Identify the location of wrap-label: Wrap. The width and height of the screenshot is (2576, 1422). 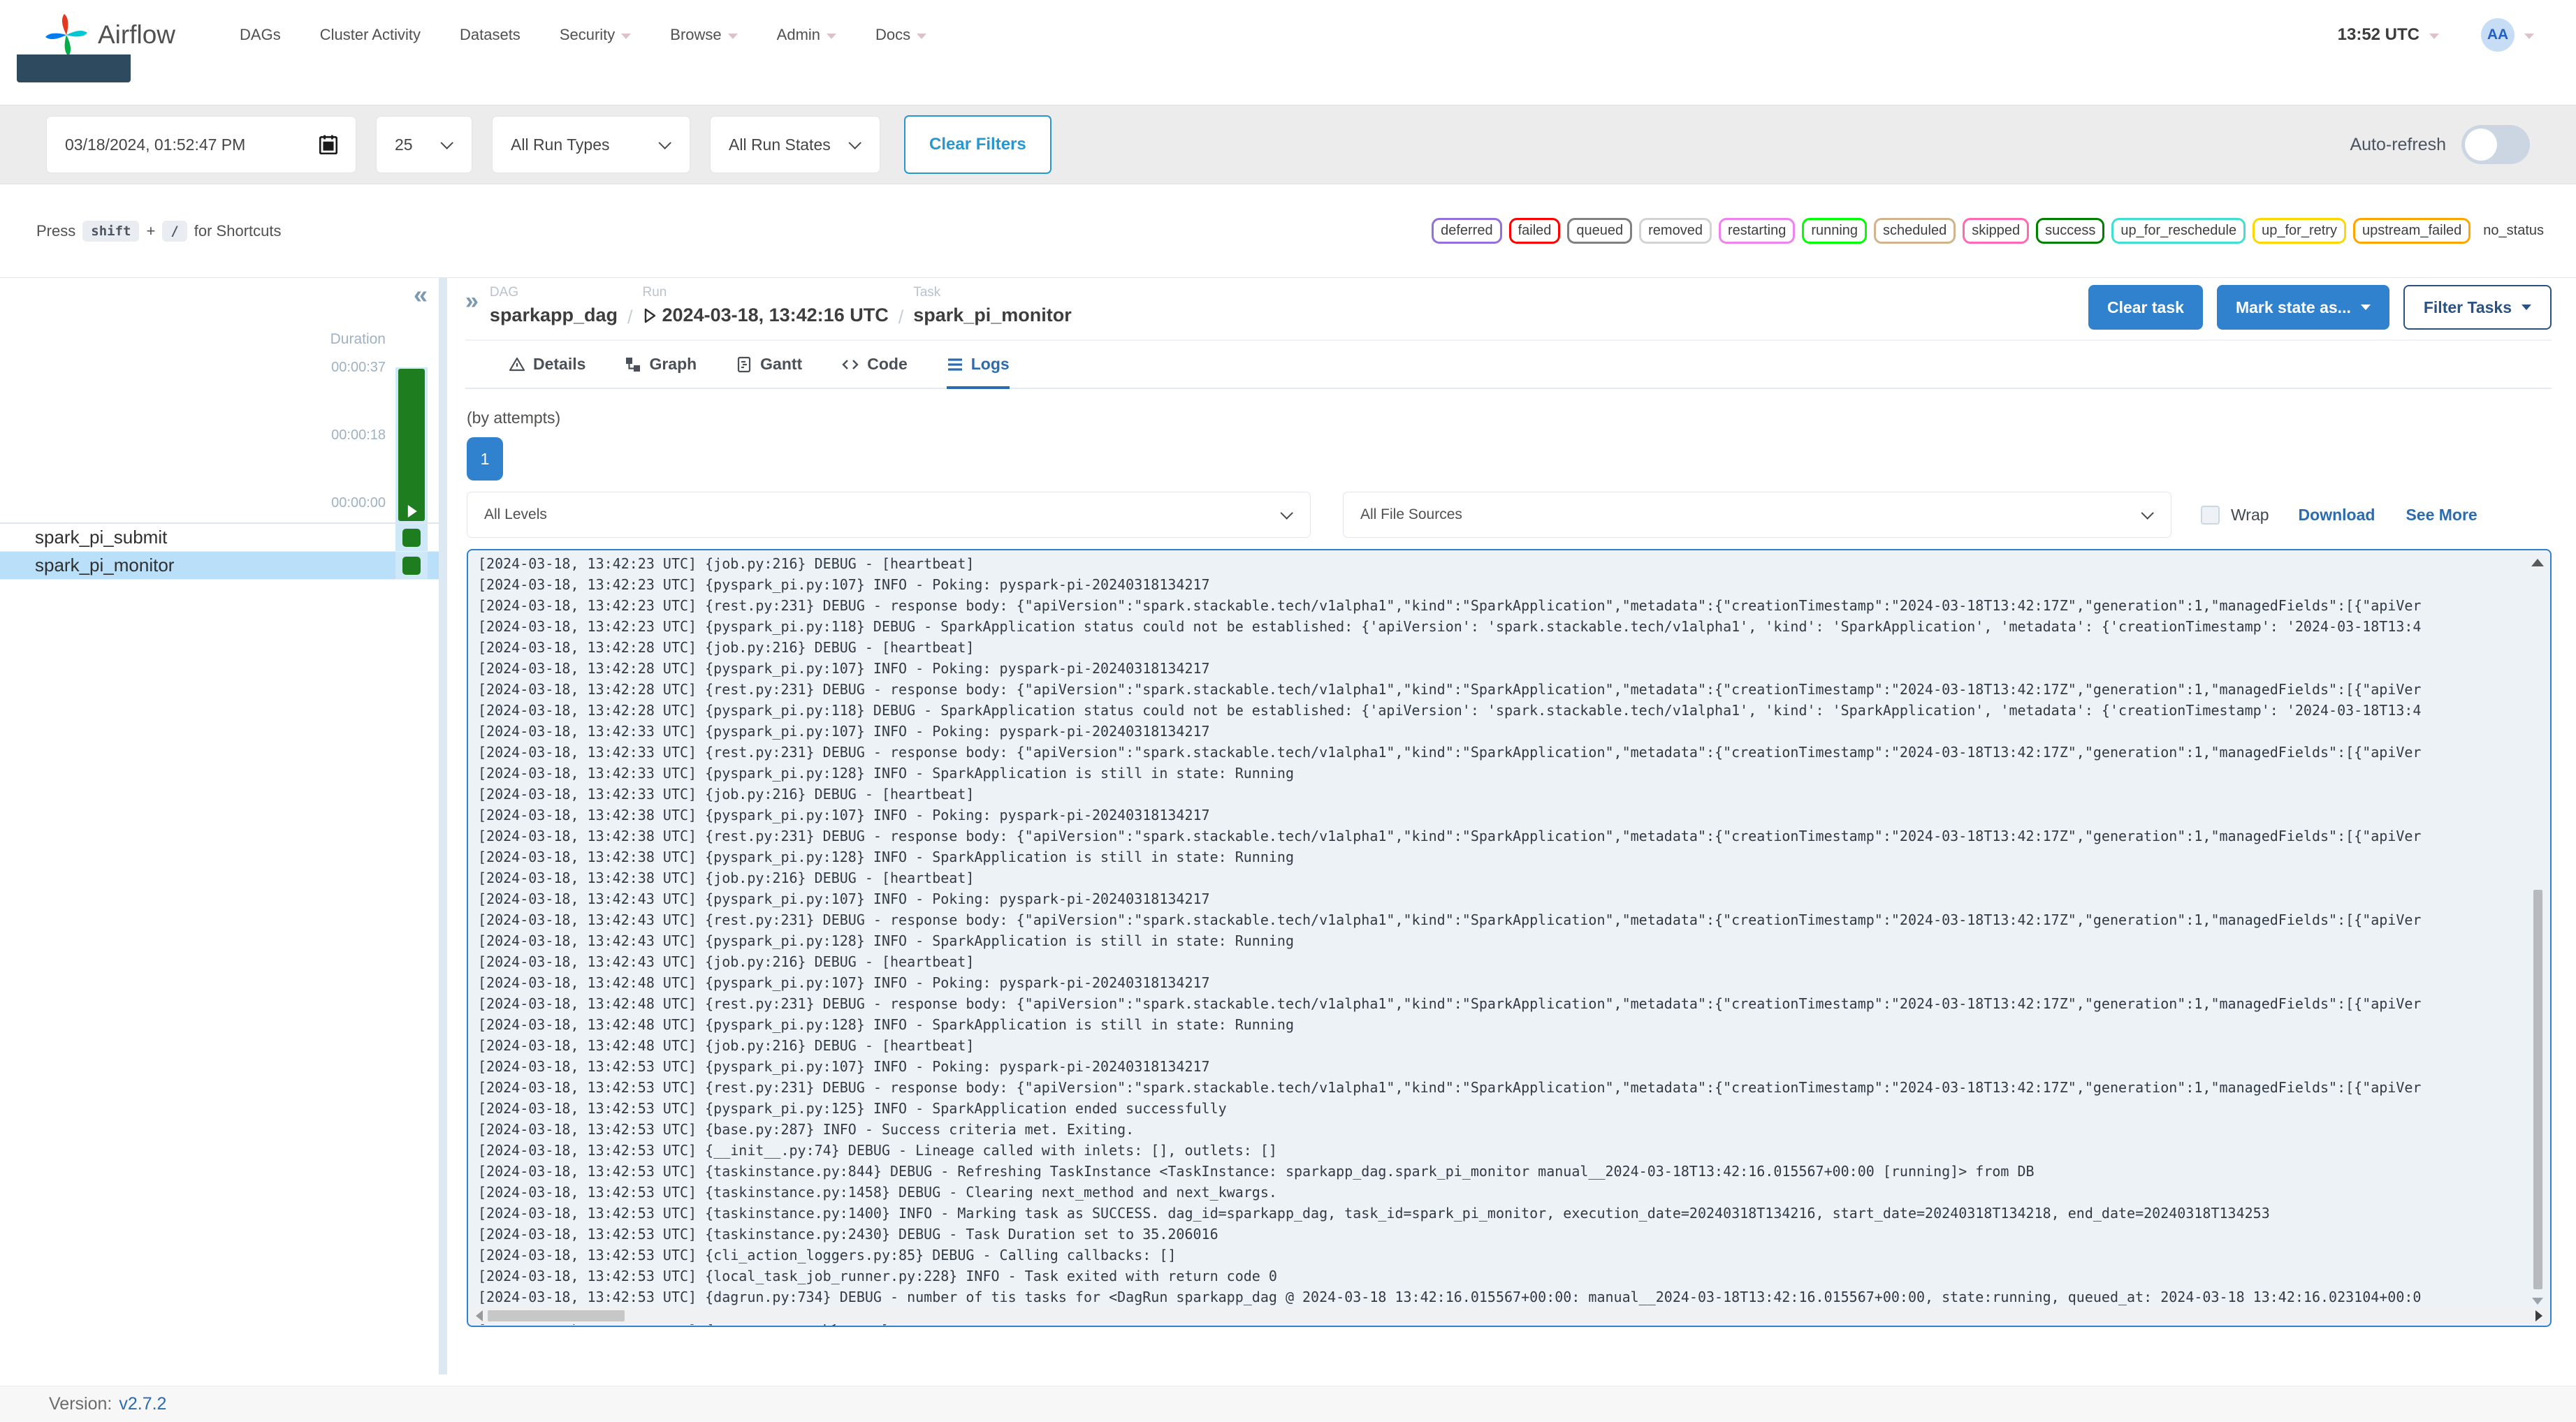
(2250, 515).